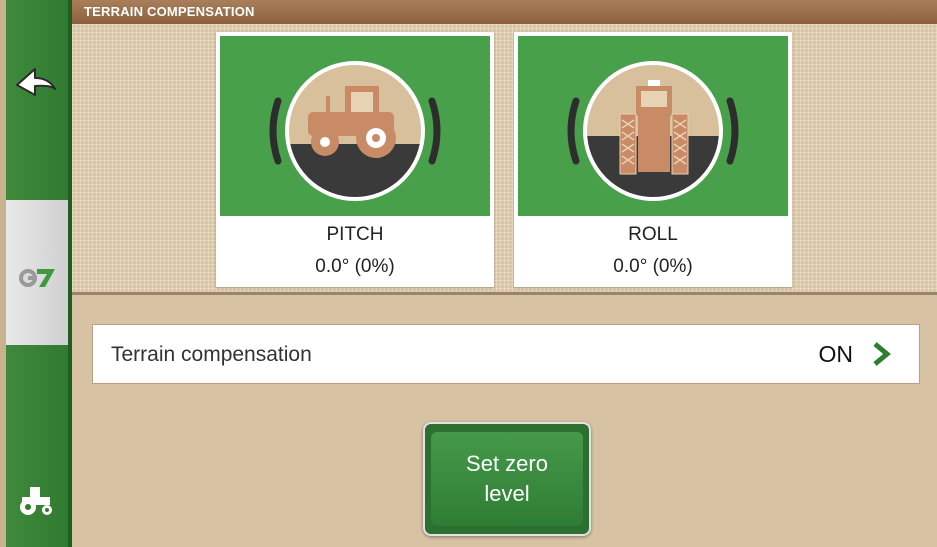 The image size is (937, 547). I want to click on roll-illustration, so click(653, 126).